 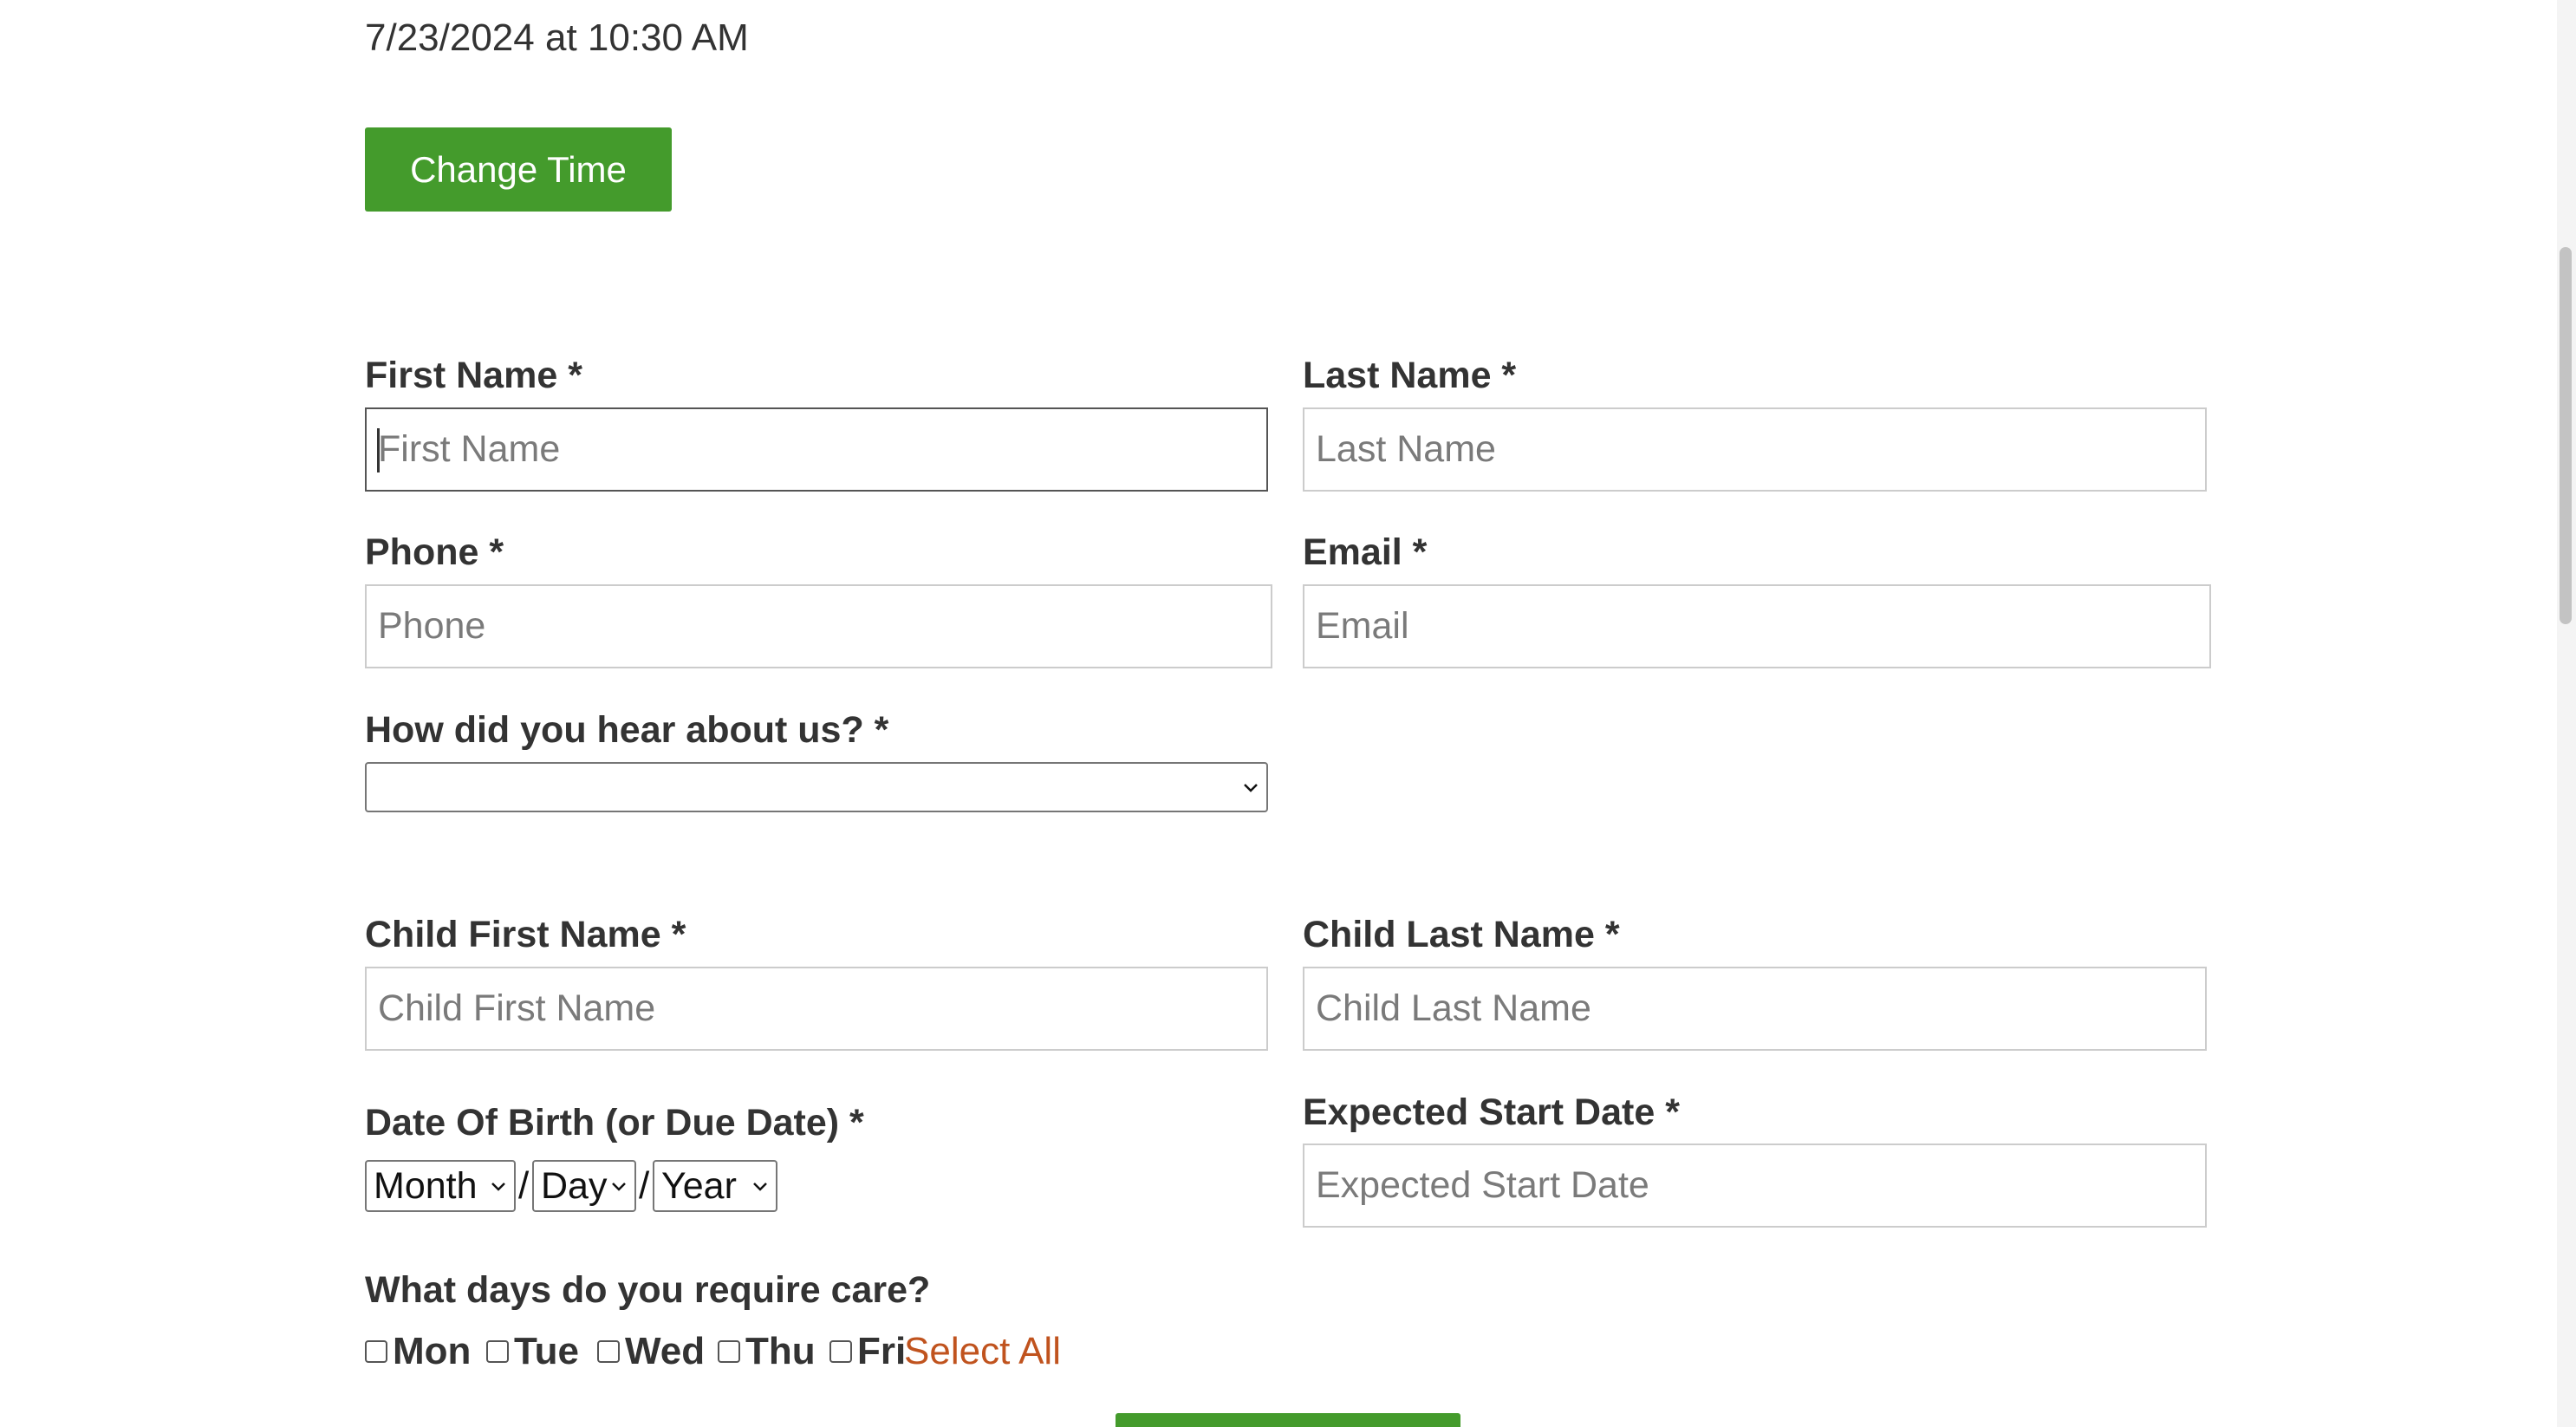 I want to click on dob-year-value: Year, so click(x=699, y=1185).